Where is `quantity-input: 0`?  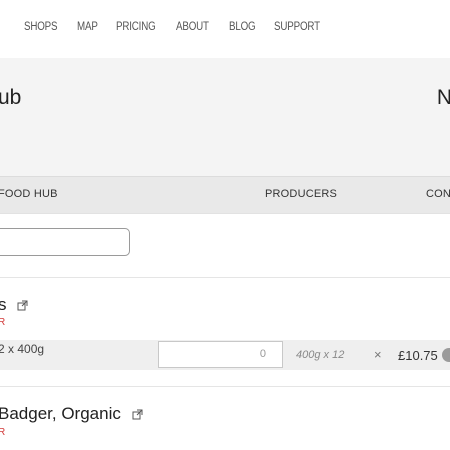
quantity-input: 0 is located at coordinates (220, 354).